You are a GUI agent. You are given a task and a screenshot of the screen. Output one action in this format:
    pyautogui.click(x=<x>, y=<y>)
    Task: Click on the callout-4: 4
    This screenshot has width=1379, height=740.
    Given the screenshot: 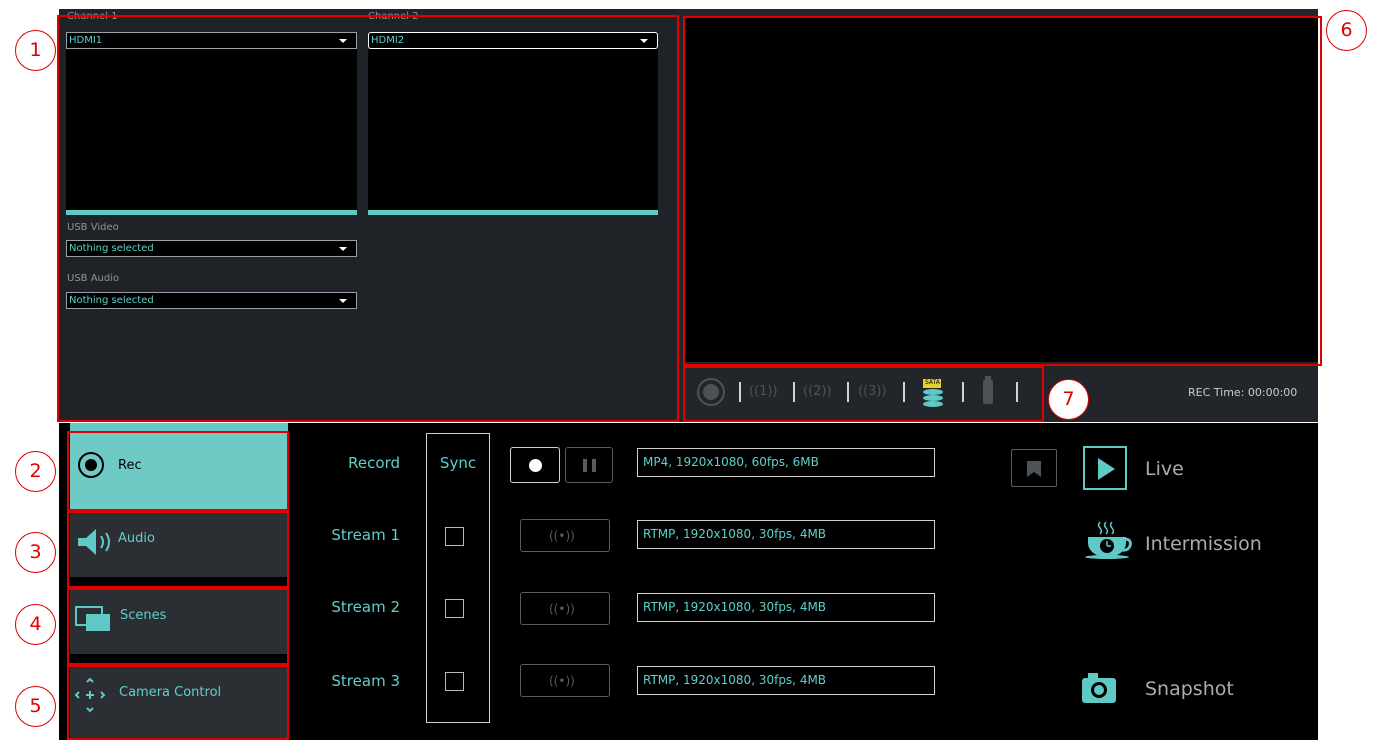 What is the action you would take?
    pyautogui.click(x=35, y=624)
    